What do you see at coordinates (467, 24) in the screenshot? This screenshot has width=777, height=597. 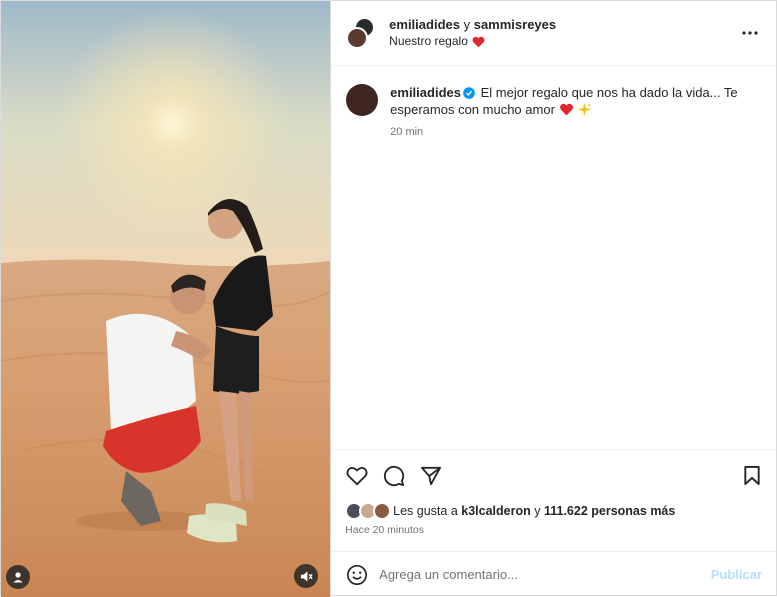 I see `header-joiner: y` at bounding box center [467, 24].